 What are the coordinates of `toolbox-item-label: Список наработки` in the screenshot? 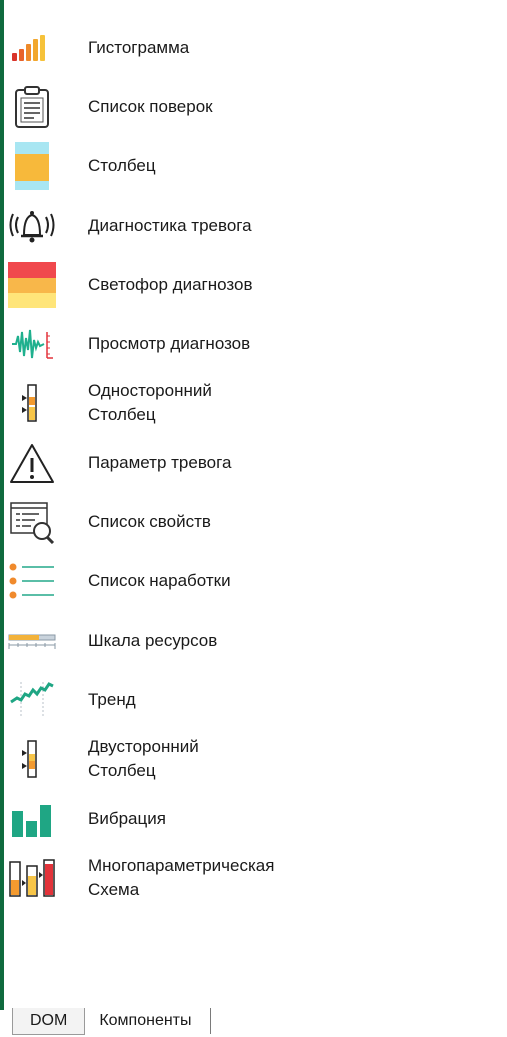 It's located at (159, 581).